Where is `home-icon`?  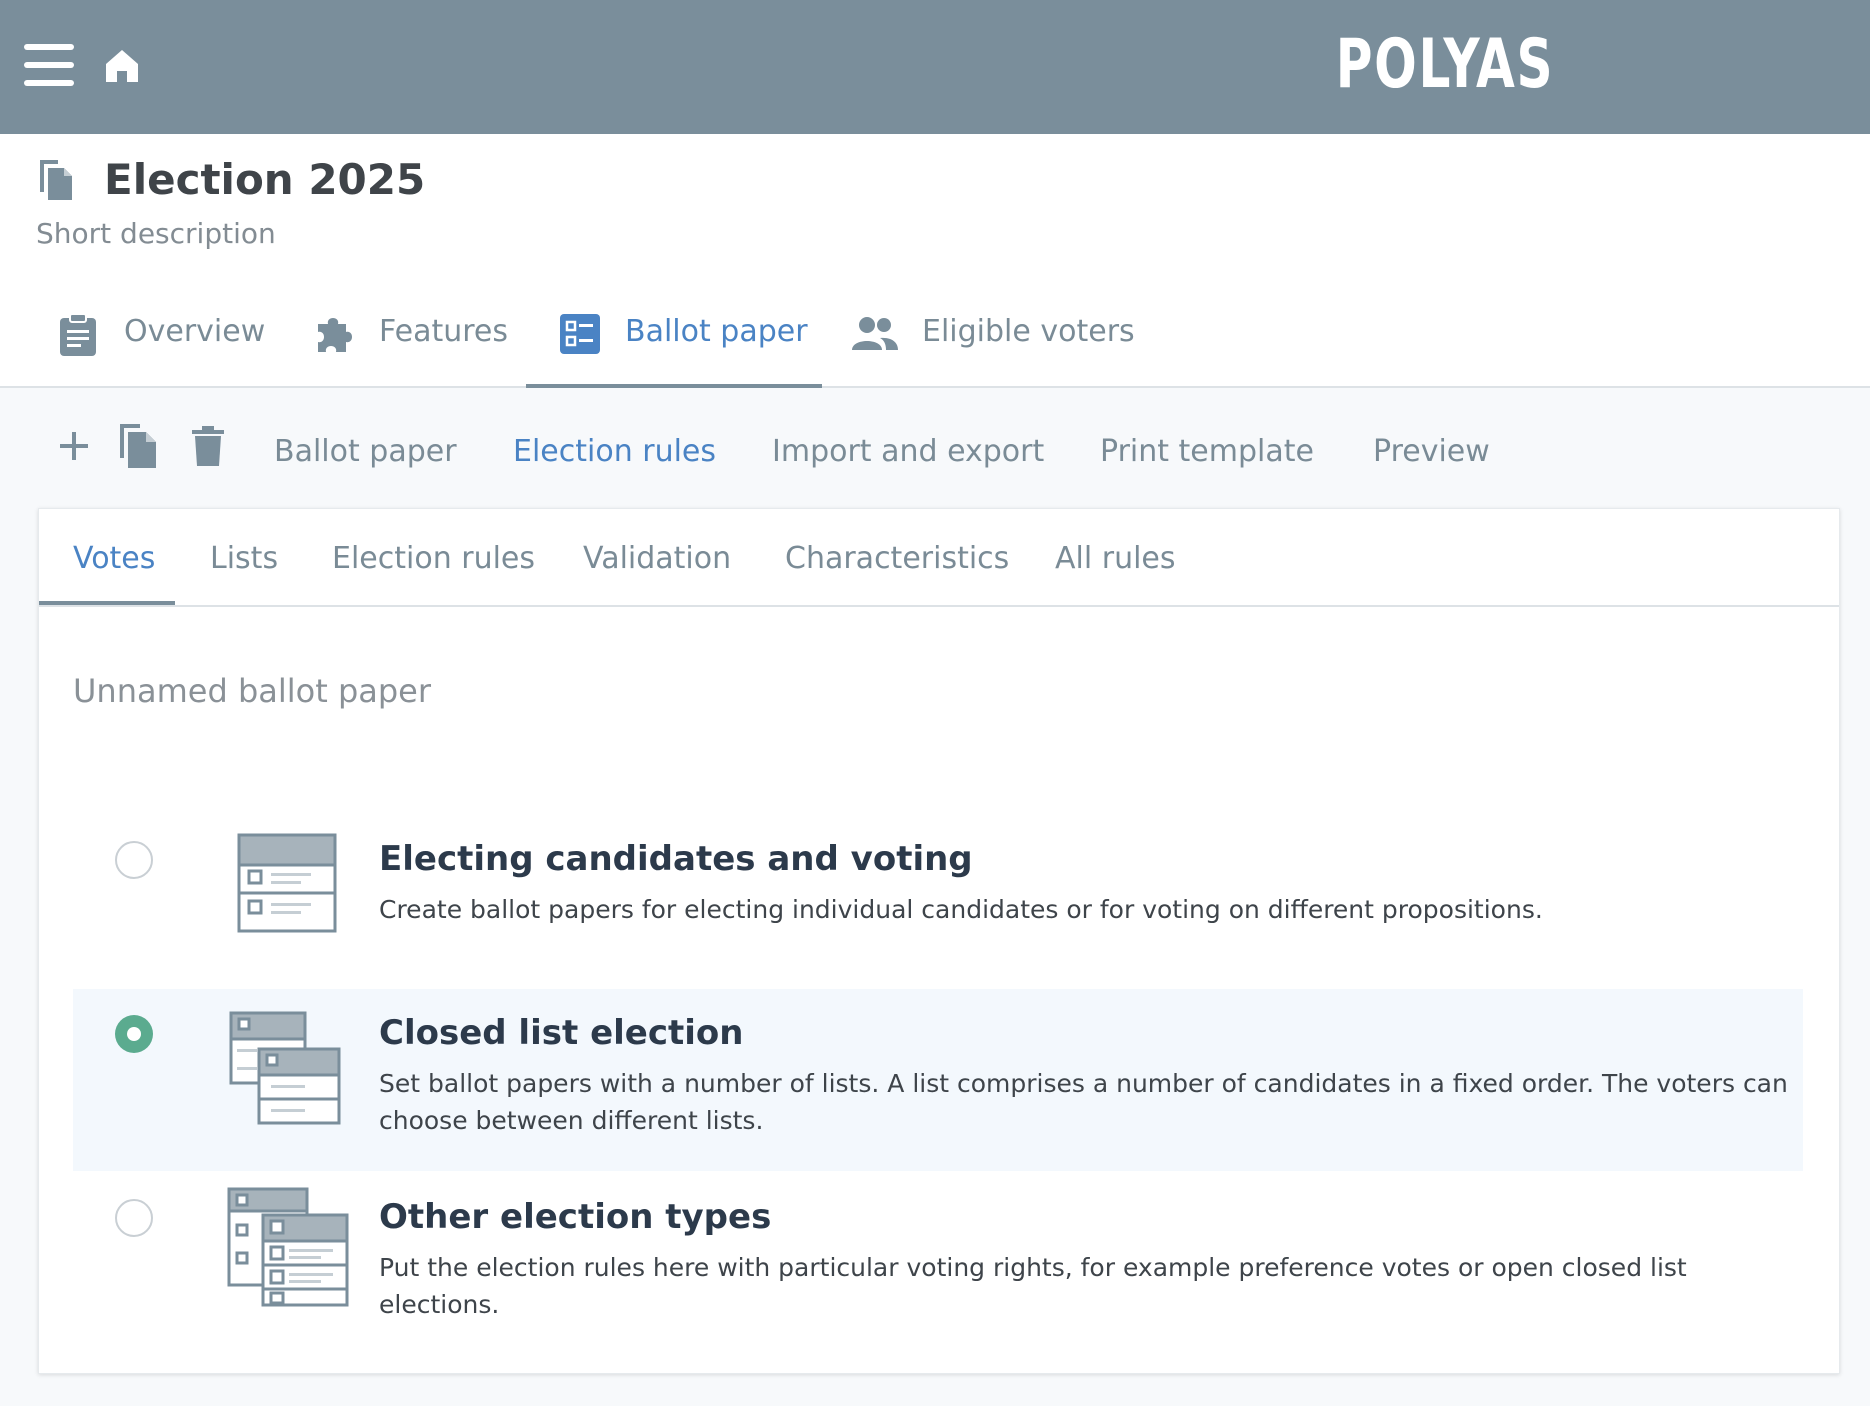 home-icon is located at coordinates (122, 66).